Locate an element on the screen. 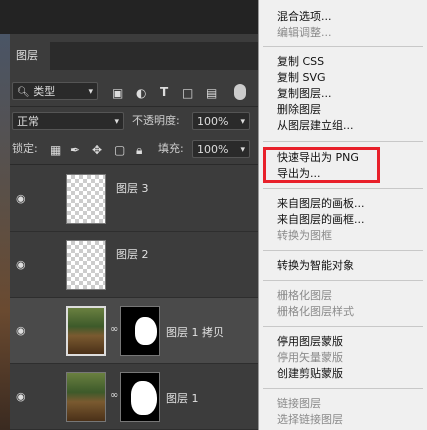 Image resolution: width=427 pixels, height=430 pixels. blend-row: 正常 ▾ 不透明度: 100% ▾ is located at coordinates (135, 122).